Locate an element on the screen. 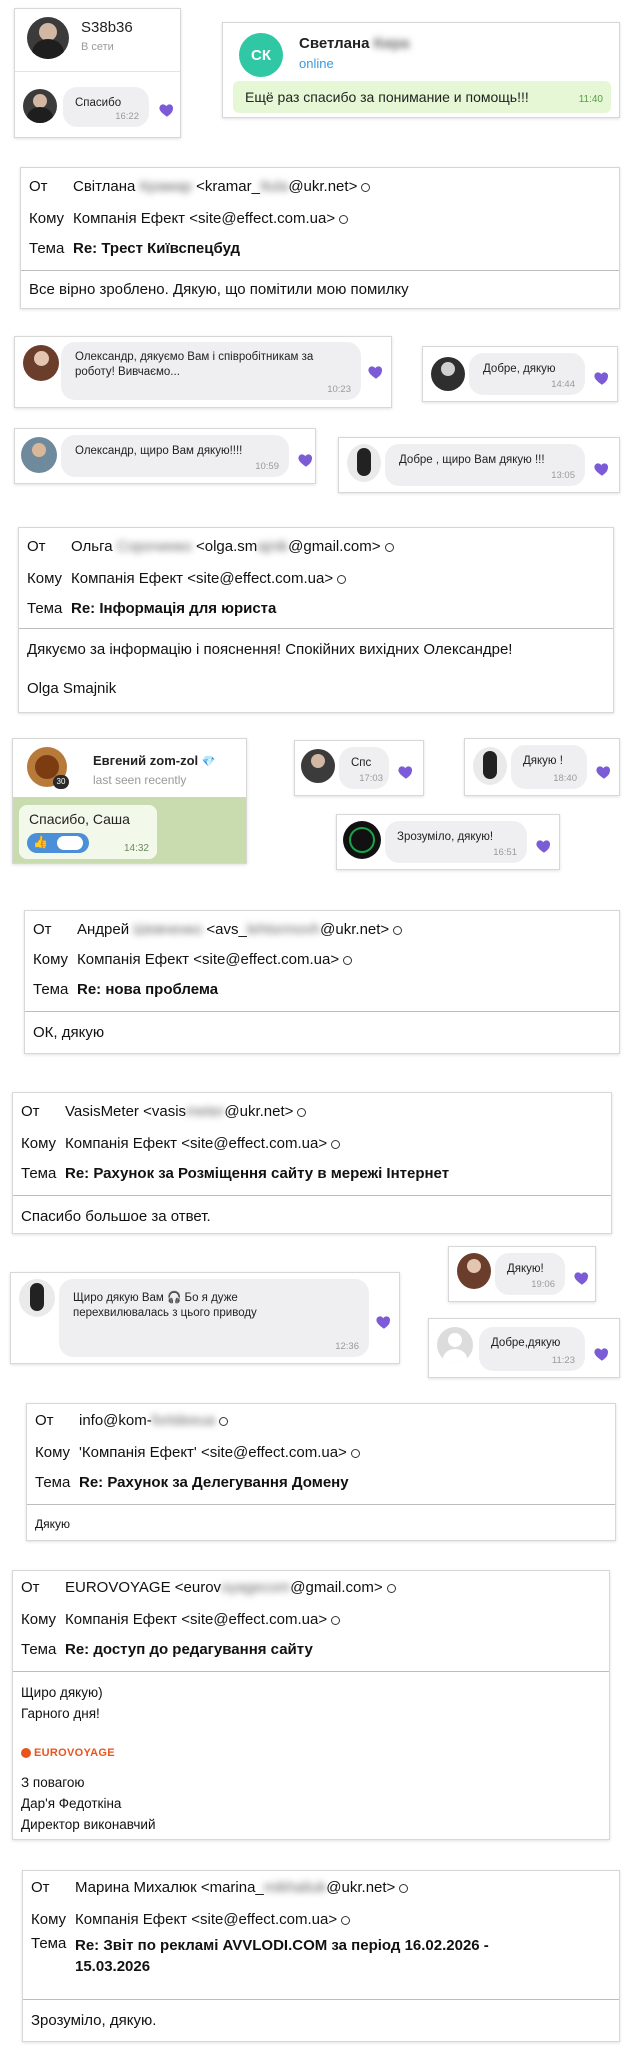 This screenshot has width=635, height=2057. message-text: Дякую ! is located at coordinates (543, 761).